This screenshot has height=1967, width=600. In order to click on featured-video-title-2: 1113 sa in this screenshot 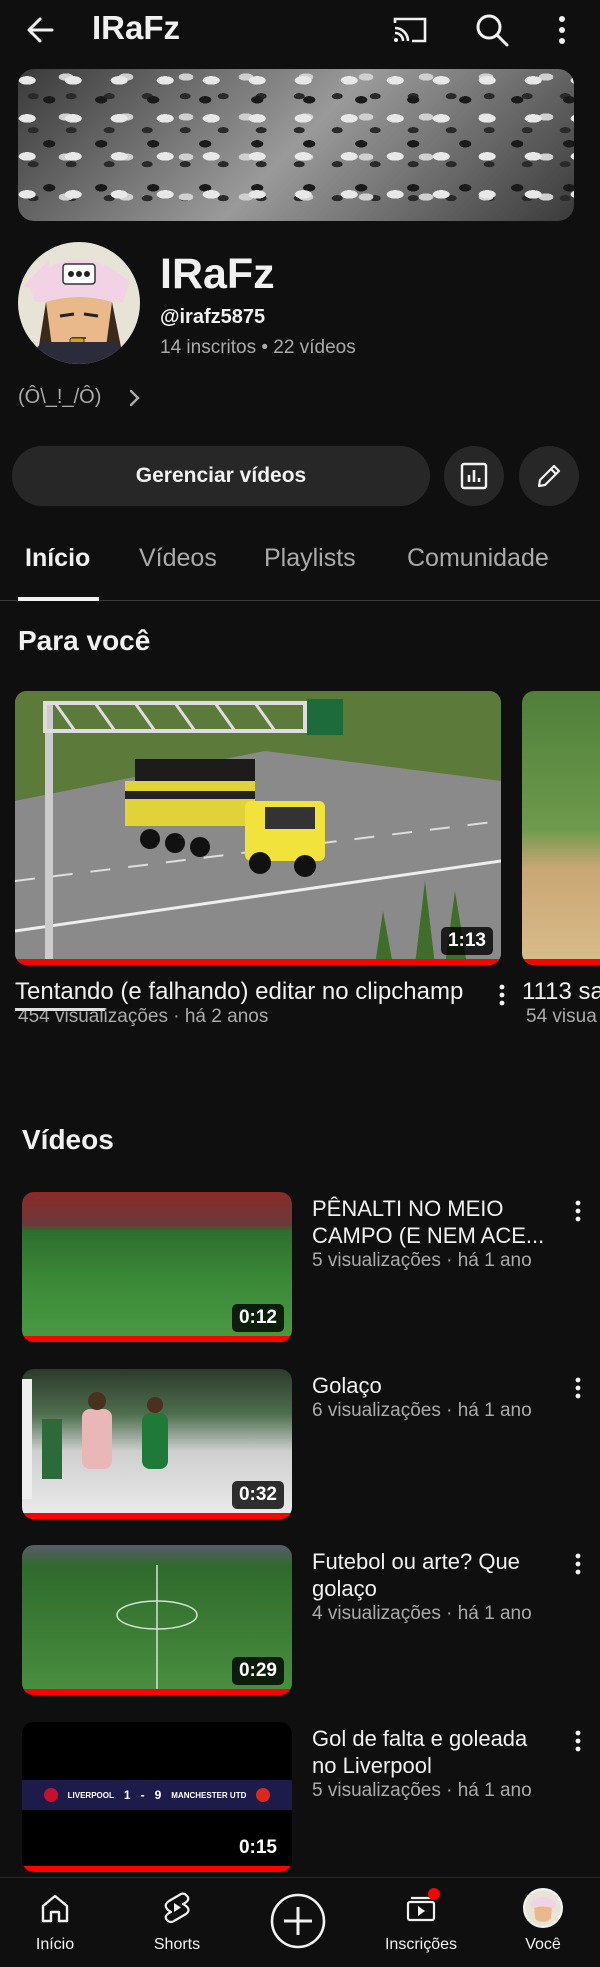, I will do `click(561, 992)`.